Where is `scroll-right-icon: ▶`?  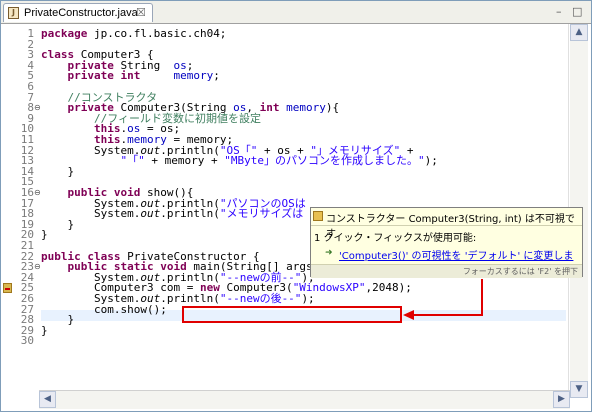 scroll-right-icon: ▶ is located at coordinates (561, 399).